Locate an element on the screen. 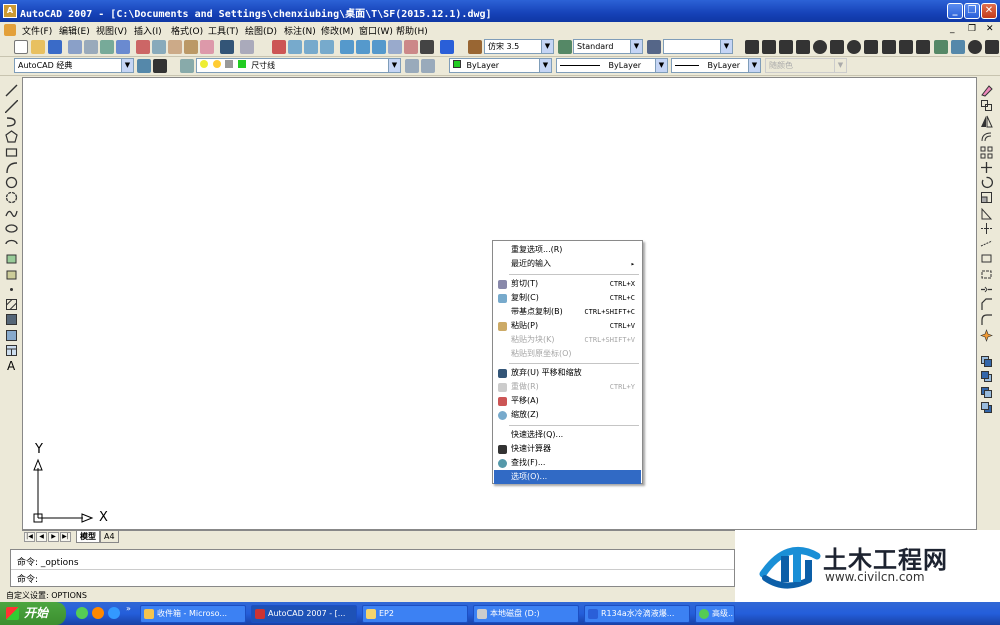 The image size is (1000, 625). plot-preview-icon is located at coordinates (91, 47).